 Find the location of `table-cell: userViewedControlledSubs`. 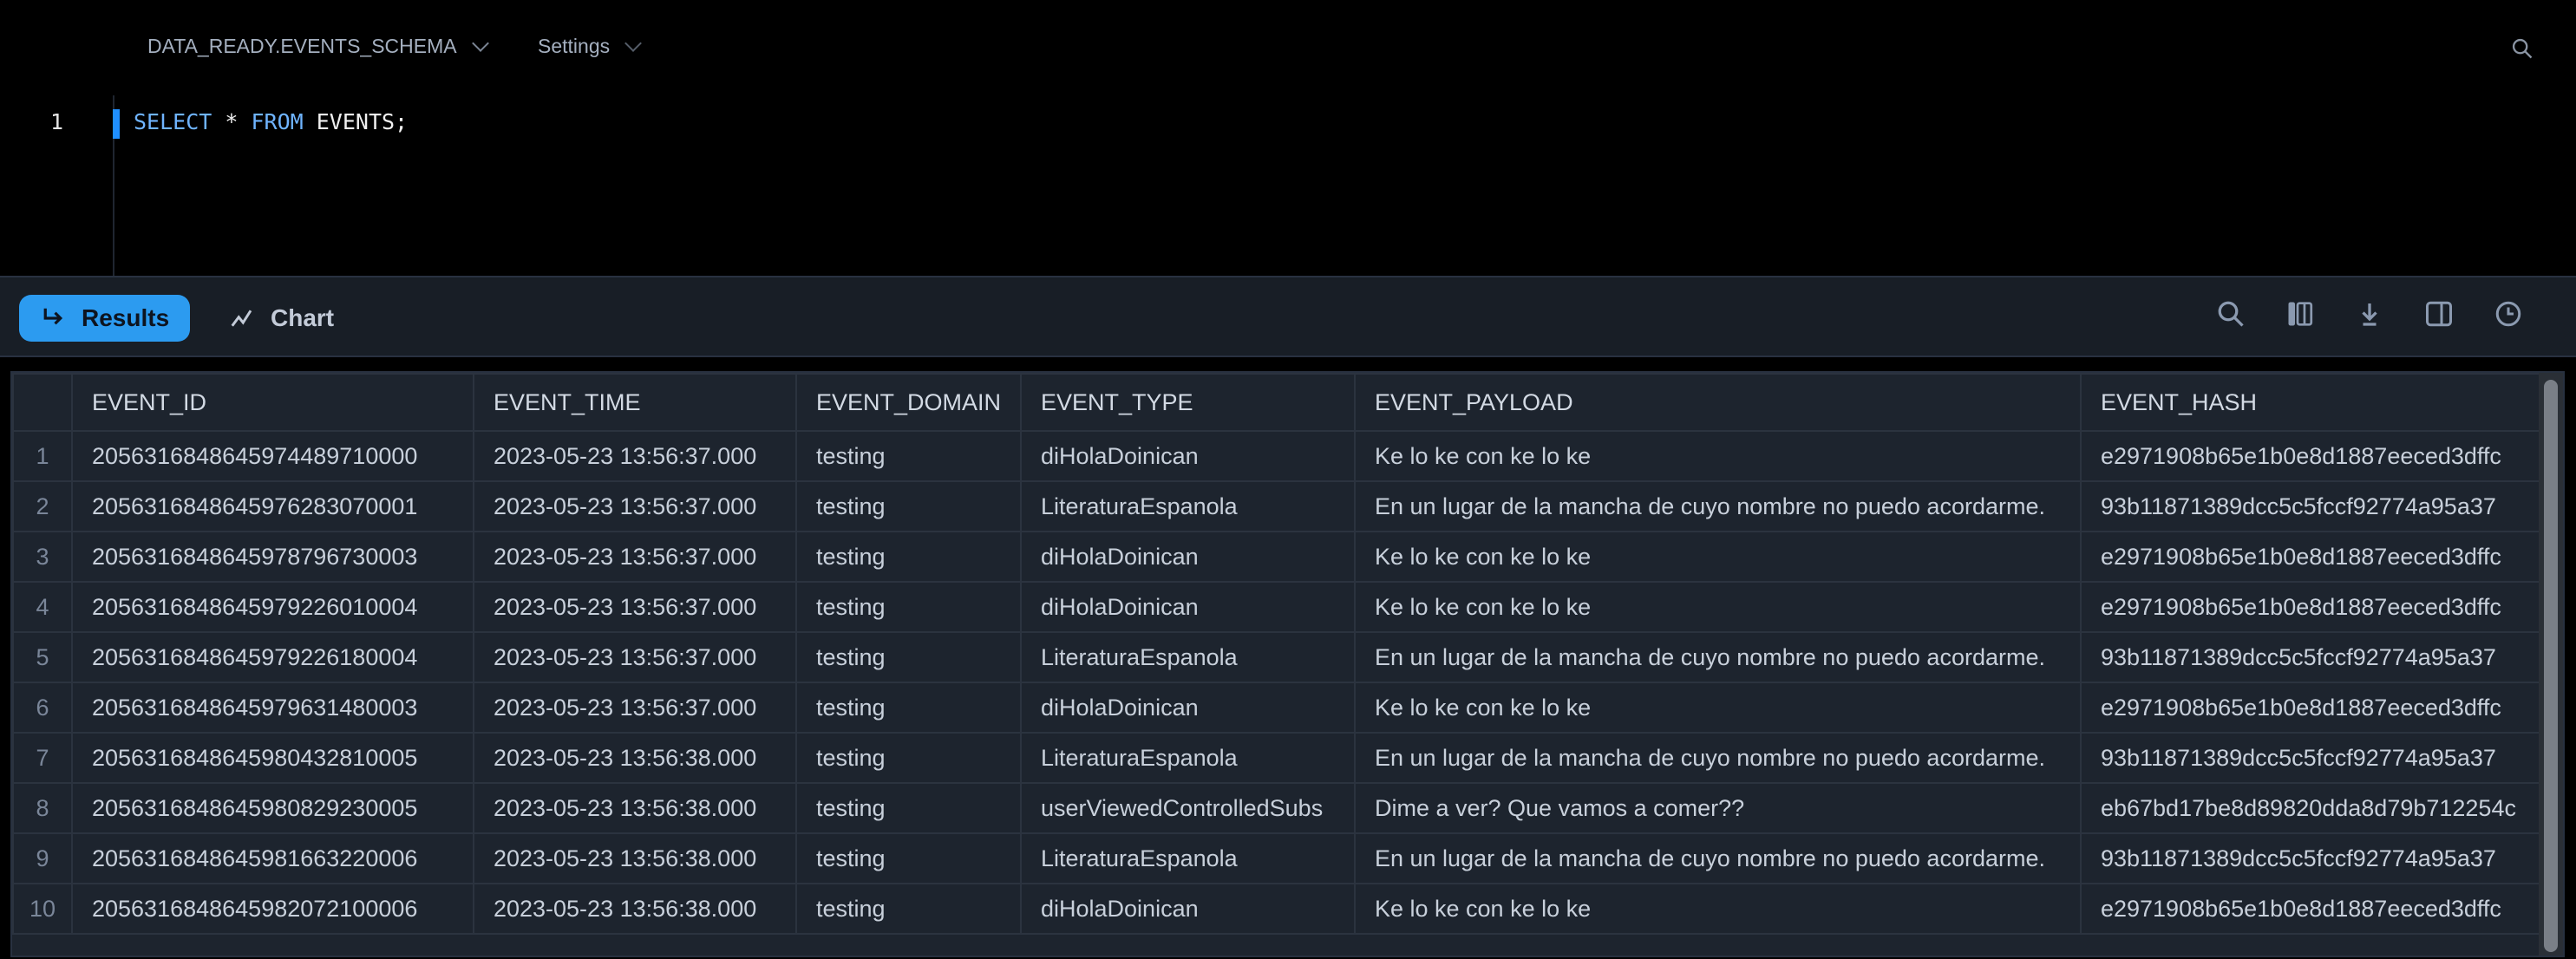

table-cell: userViewedControlledSubs is located at coordinates (1188, 808).